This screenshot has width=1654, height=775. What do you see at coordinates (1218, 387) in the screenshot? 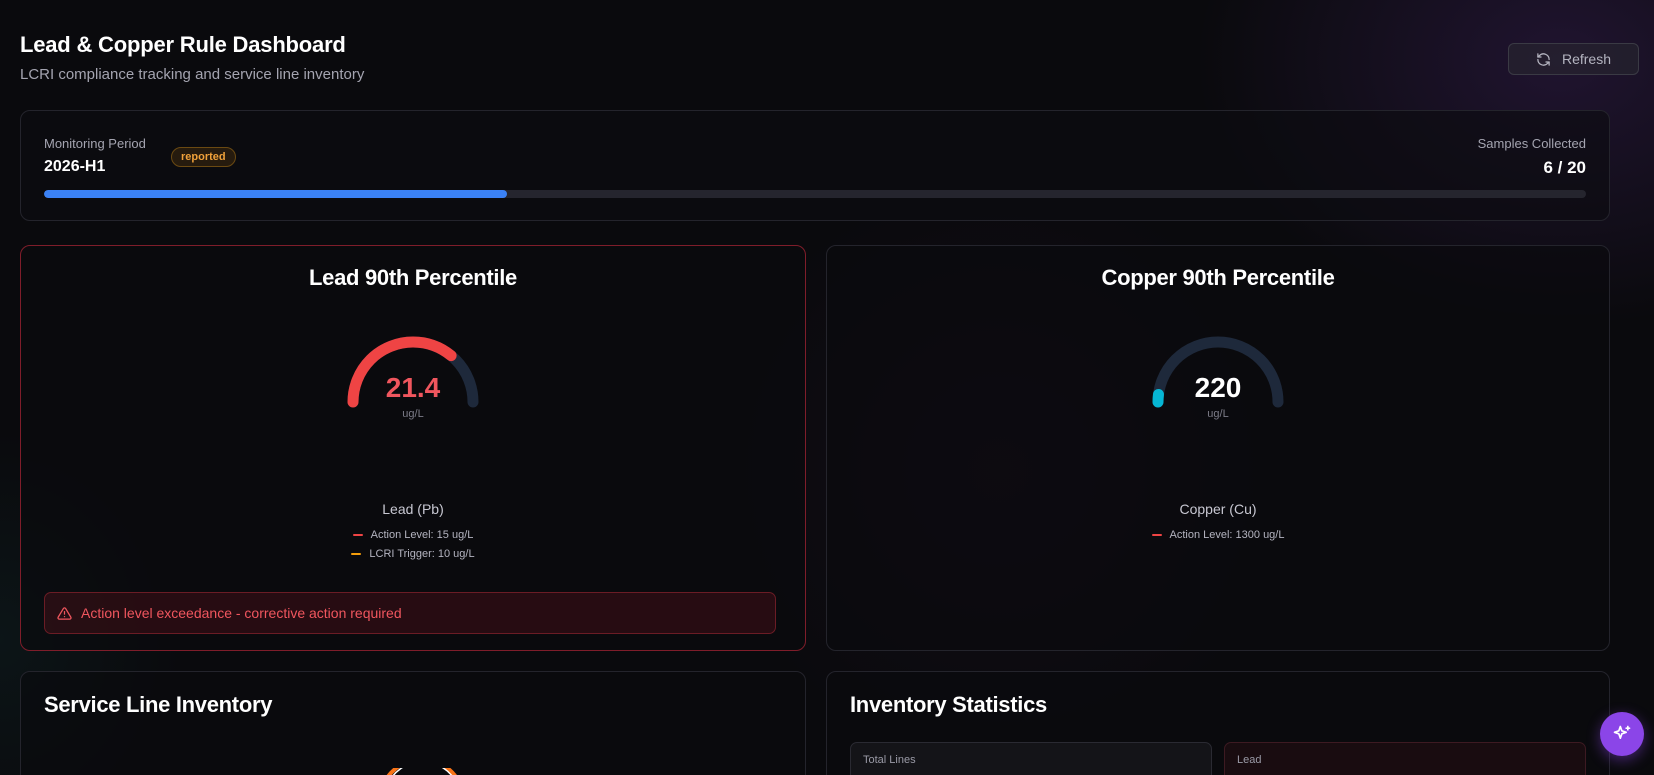
I see `copper-gauge-value: 220` at bounding box center [1218, 387].